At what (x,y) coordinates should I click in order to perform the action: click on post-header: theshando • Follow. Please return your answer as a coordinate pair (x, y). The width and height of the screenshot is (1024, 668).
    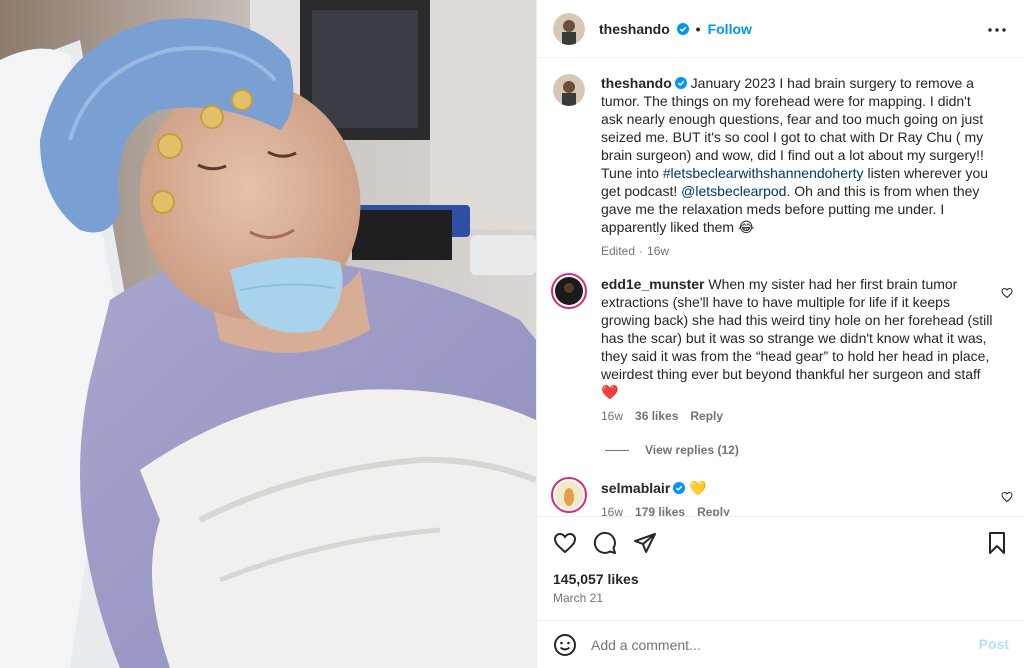
    Looking at the image, I should click on (780, 29).